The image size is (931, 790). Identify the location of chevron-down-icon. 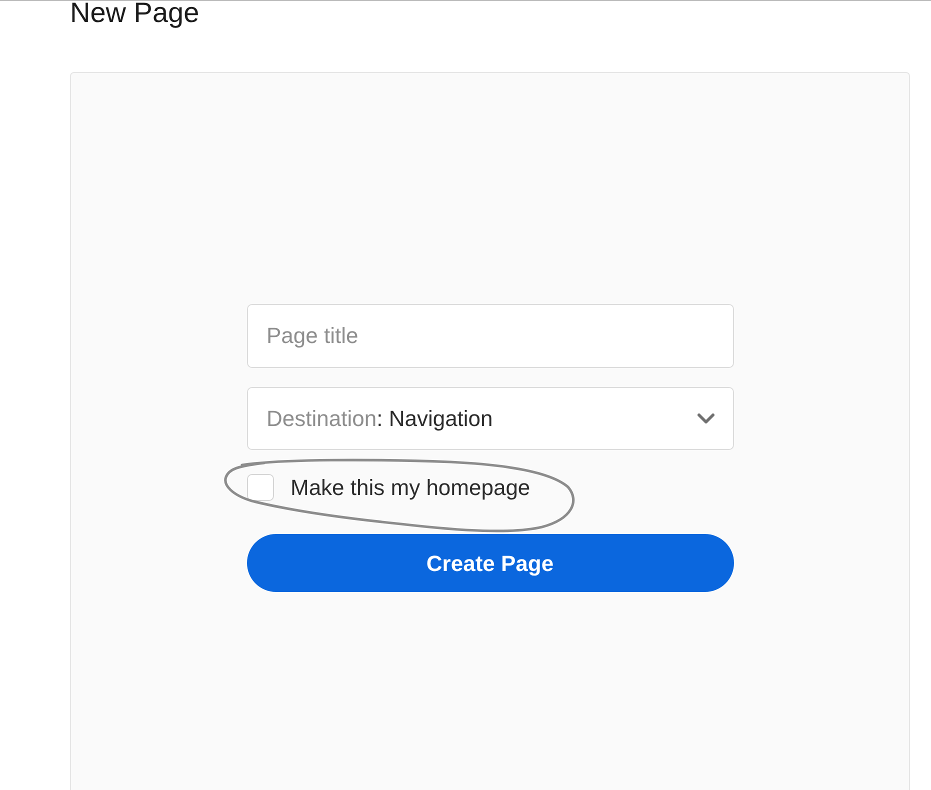
(705, 418).